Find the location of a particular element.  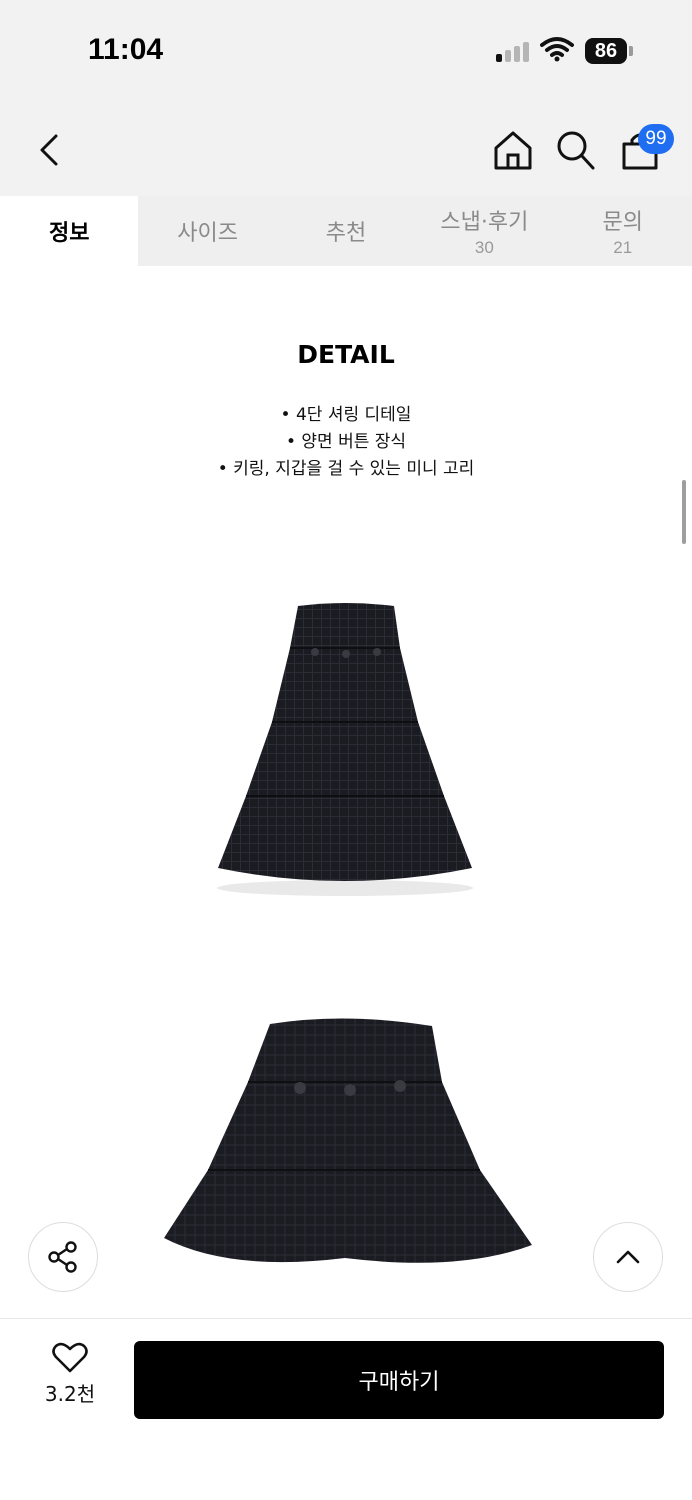

tab-size: 사이즈 is located at coordinates (207, 231).